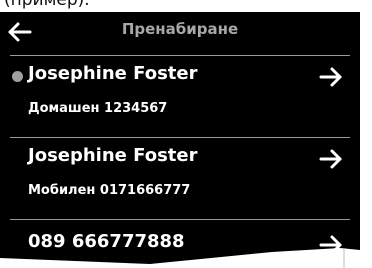  What do you see at coordinates (106, 241) in the screenshot?
I see `phone-number: 089 666777888` at bounding box center [106, 241].